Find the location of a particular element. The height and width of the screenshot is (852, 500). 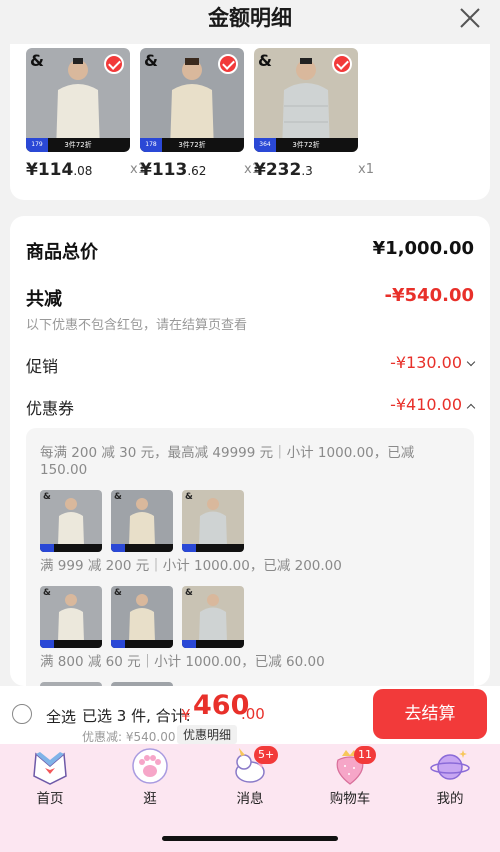

promo-value: -¥130.00 is located at coordinates (426, 362).